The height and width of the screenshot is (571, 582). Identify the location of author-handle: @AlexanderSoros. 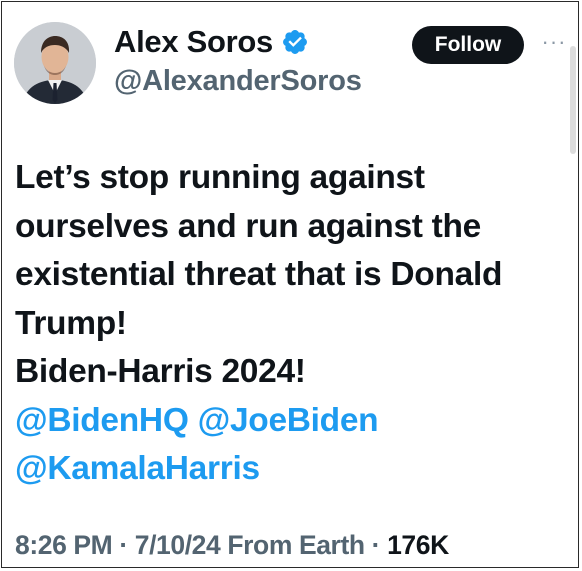
(238, 81).